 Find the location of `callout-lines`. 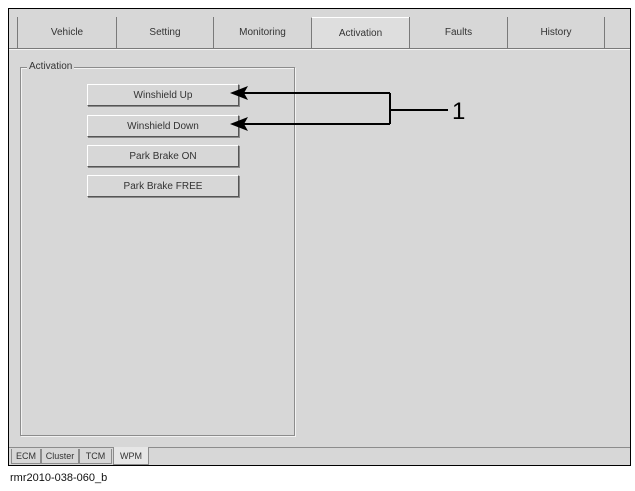

callout-lines is located at coordinates (346, 108).